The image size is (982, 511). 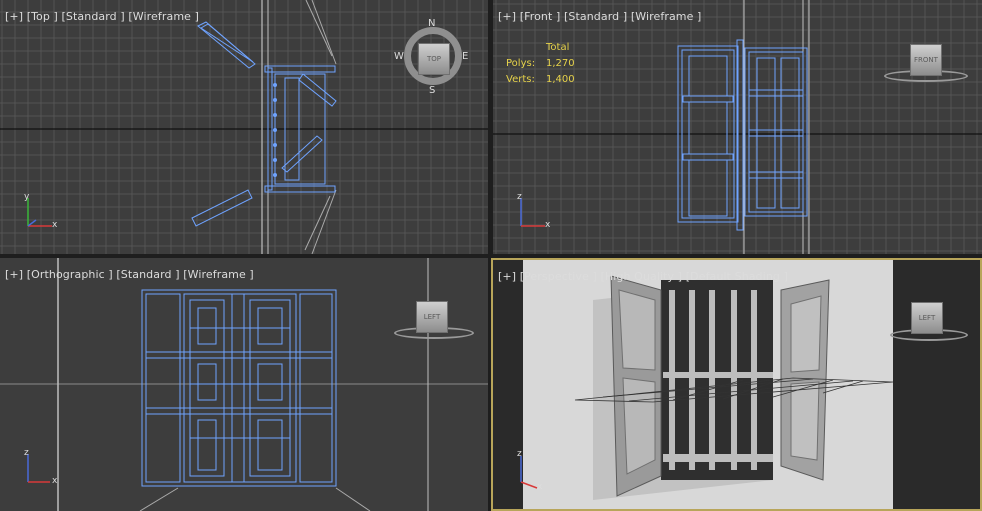 I want to click on axis-label-y: y, so click(x=27, y=197).